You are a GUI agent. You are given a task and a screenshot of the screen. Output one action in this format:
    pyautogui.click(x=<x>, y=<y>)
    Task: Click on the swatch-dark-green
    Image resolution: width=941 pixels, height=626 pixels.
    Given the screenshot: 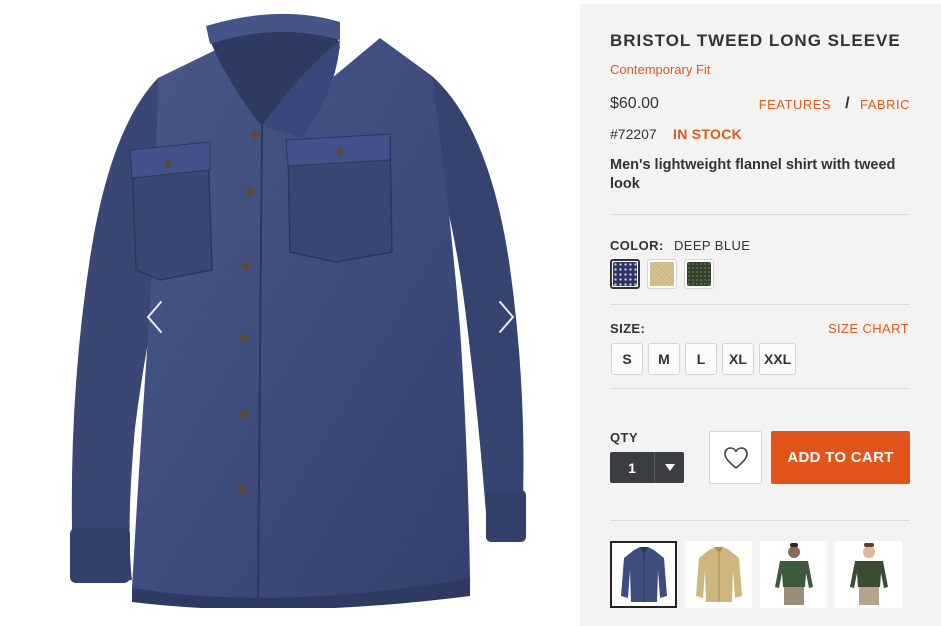 What is the action you would take?
    pyautogui.click(x=699, y=274)
    